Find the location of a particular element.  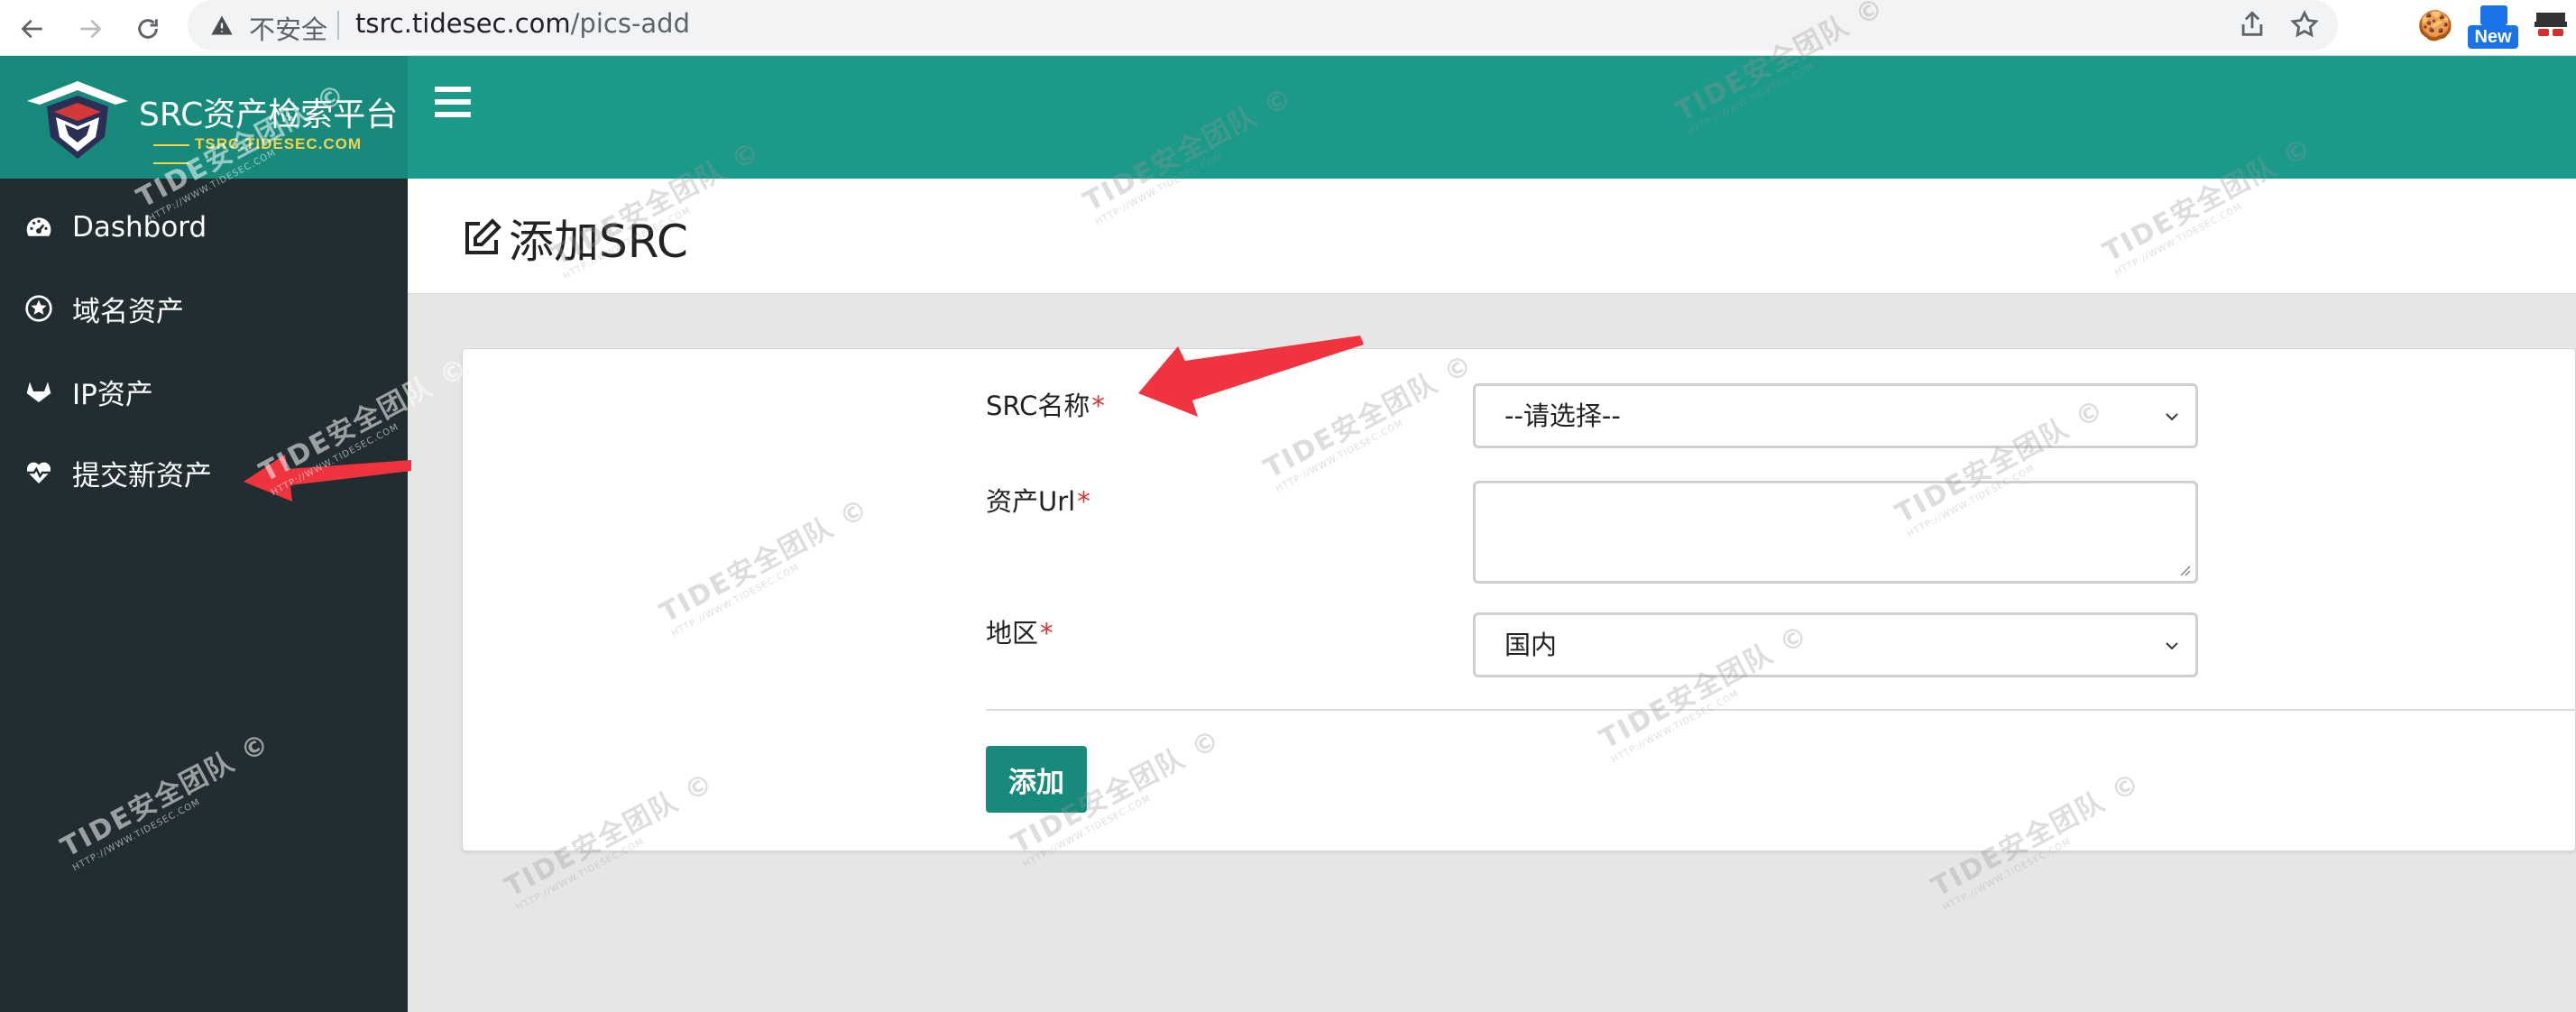

region-label: 地区* is located at coordinates (1020, 631).